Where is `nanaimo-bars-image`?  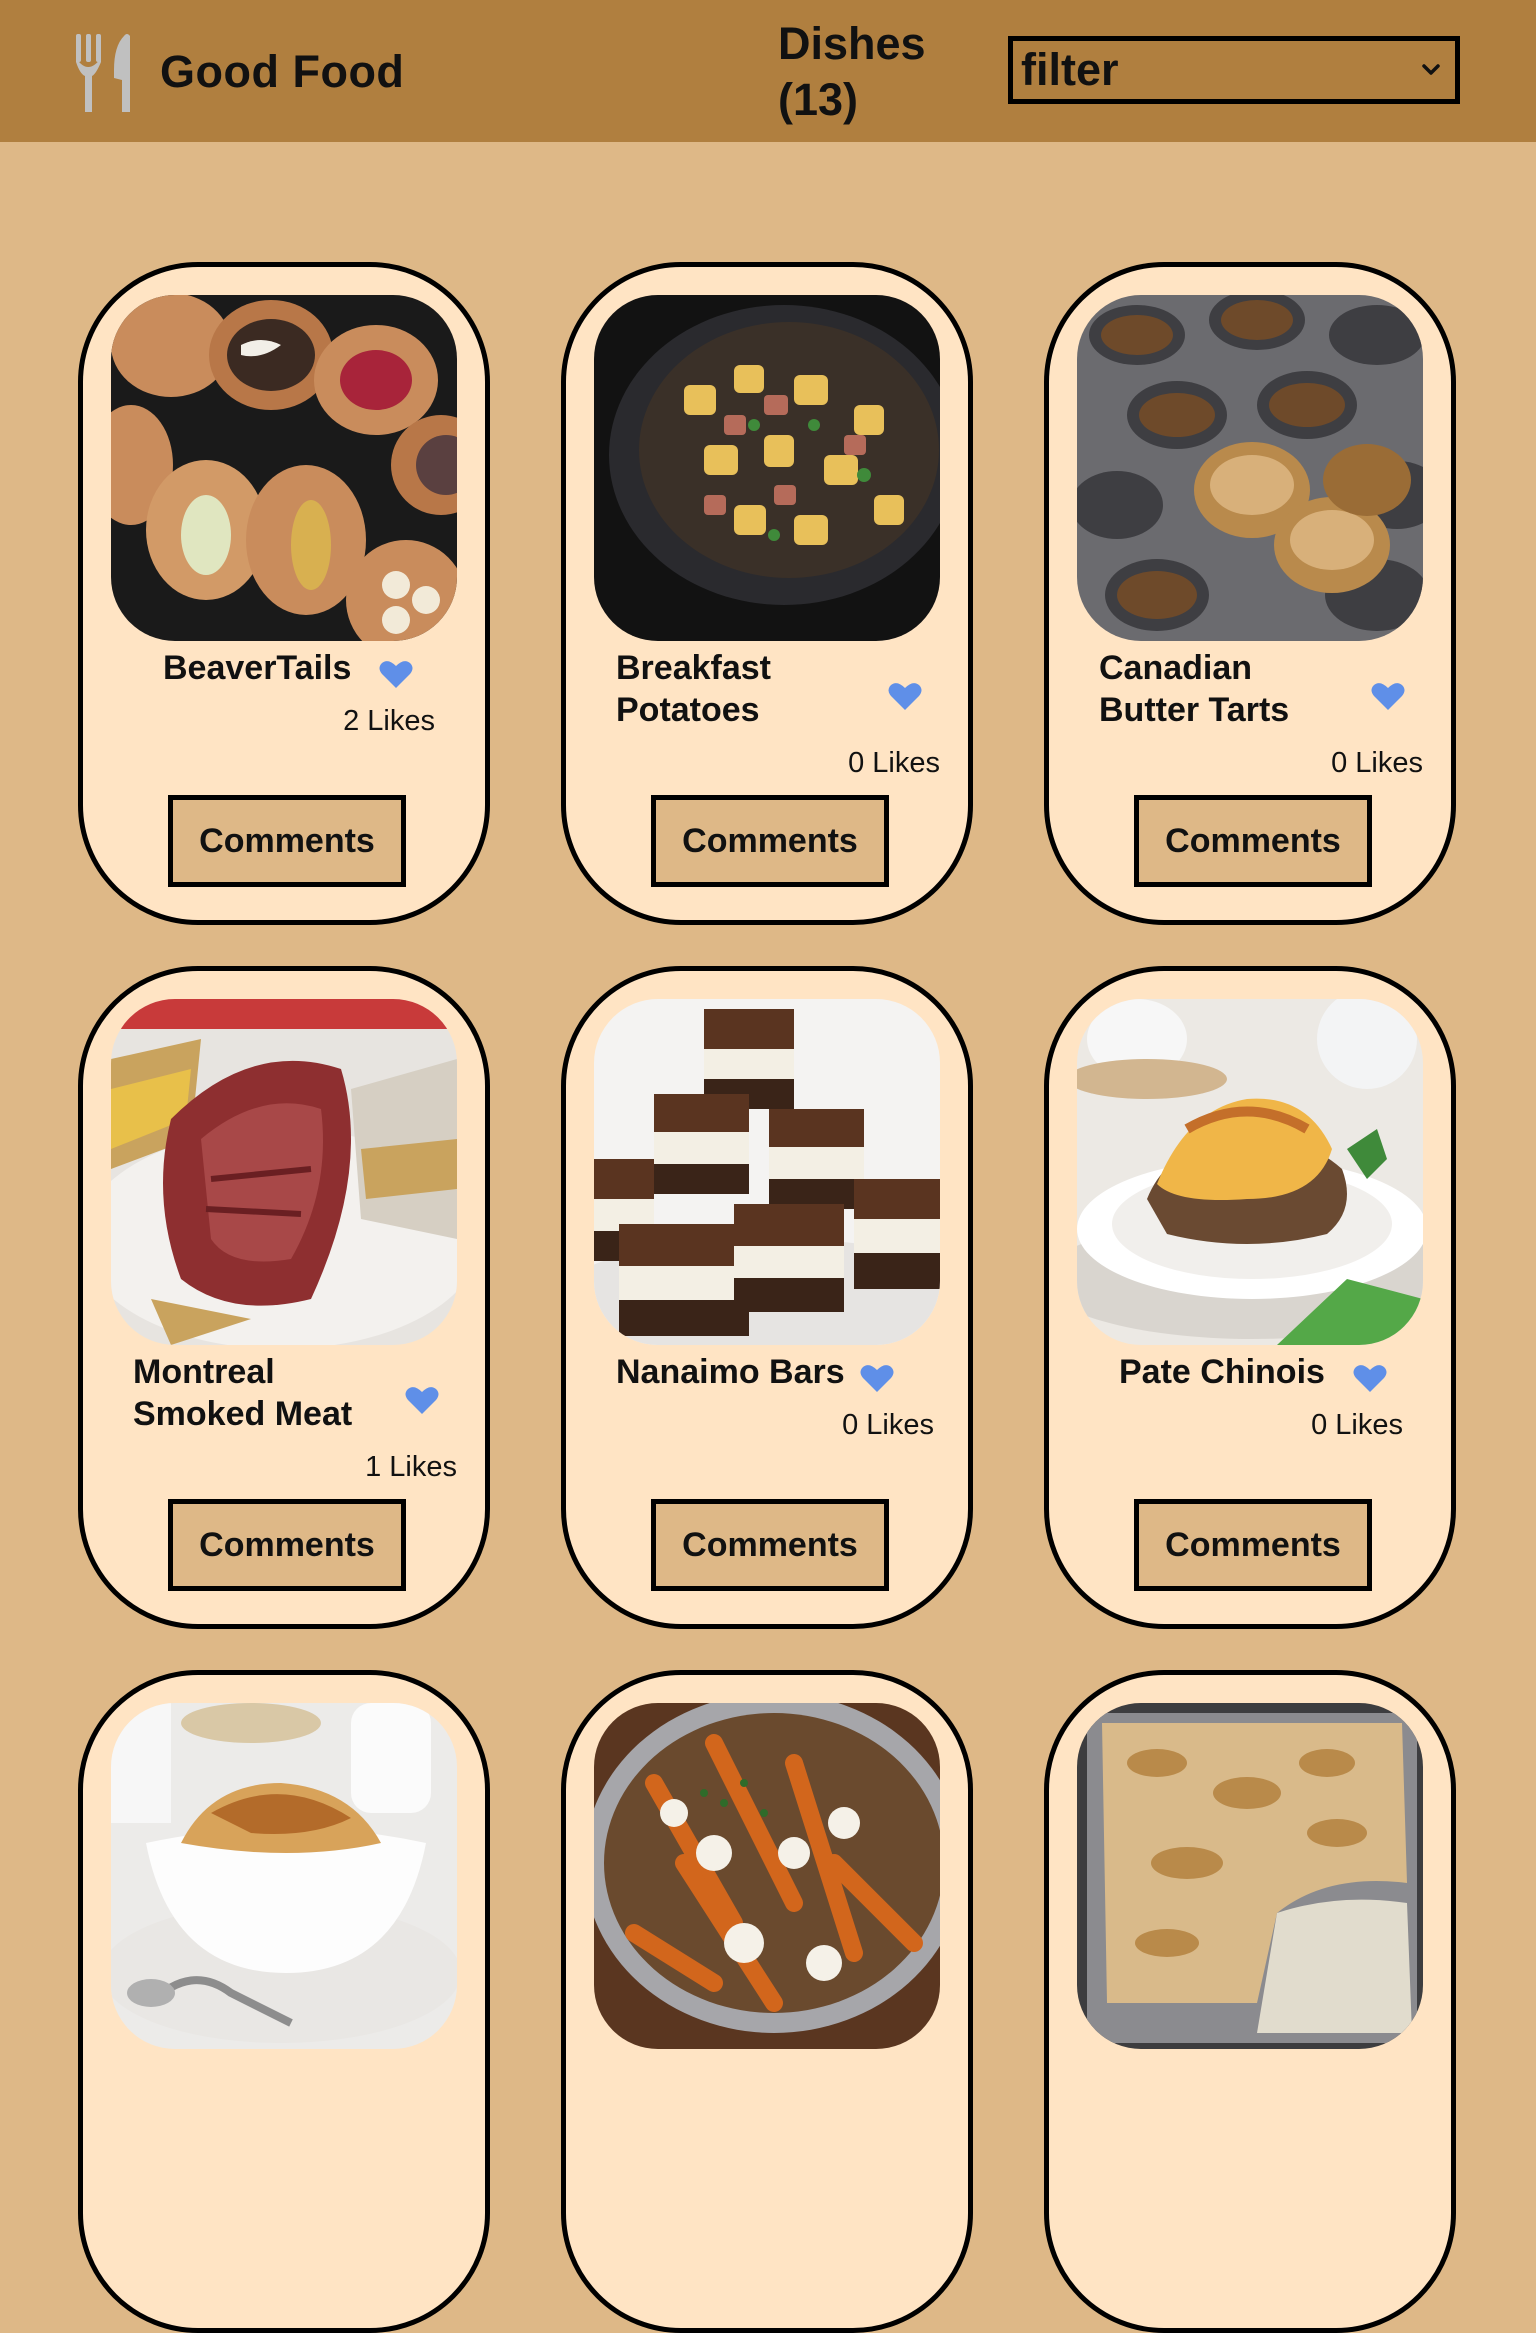 nanaimo-bars-image is located at coordinates (767, 1172).